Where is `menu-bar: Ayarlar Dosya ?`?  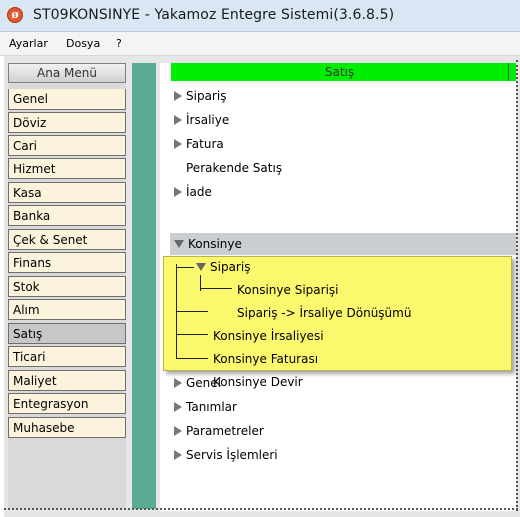 menu-bar: Ayarlar Dosya ? is located at coordinates (260, 44).